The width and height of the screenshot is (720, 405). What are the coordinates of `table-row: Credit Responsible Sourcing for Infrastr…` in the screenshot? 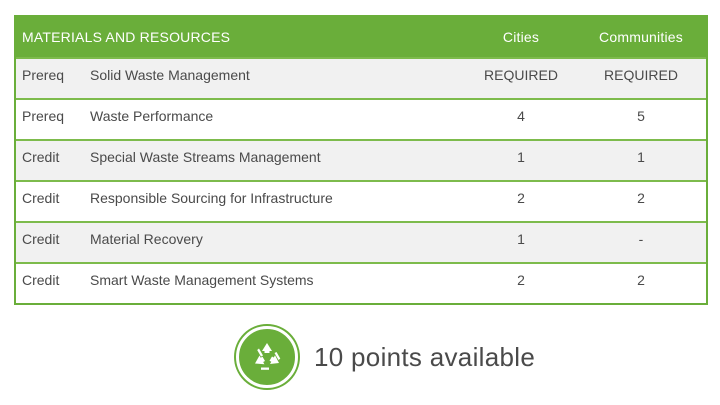 It's located at (361, 200).